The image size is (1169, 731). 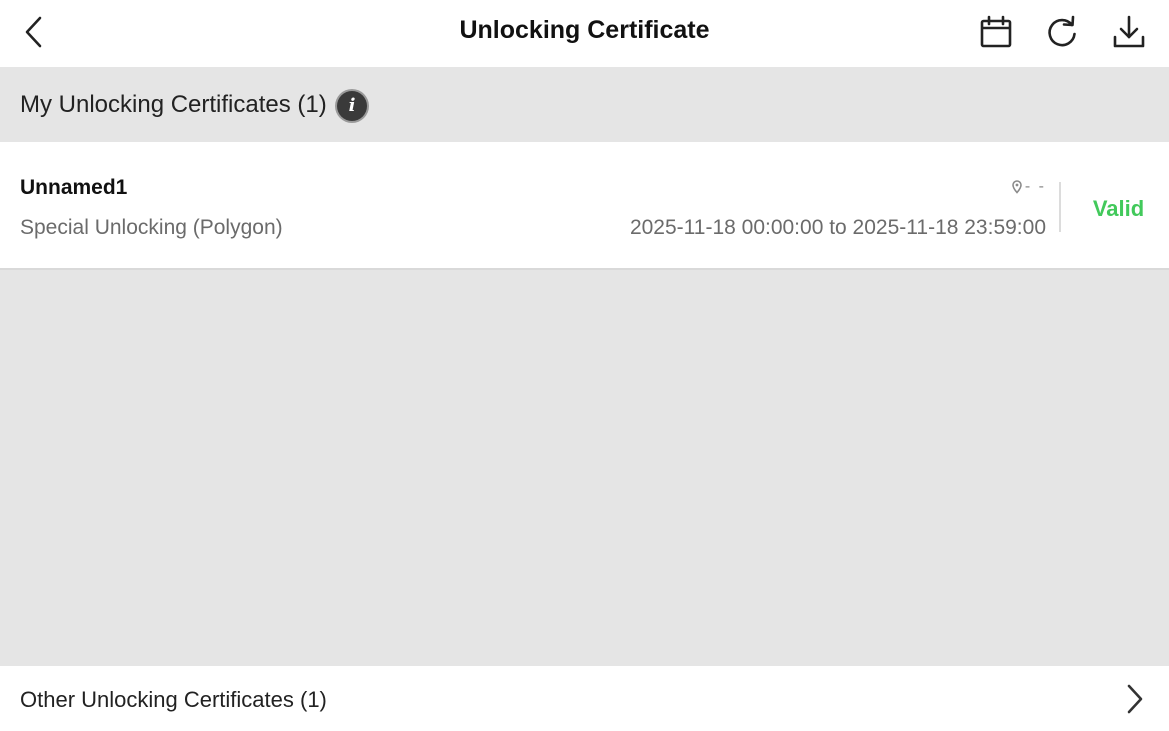 What do you see at coordinates (584, 698) in the screenshot?
I see `other-certificates-row: Other Unlocking Certificates (1)` at bounding box center [584, 698].